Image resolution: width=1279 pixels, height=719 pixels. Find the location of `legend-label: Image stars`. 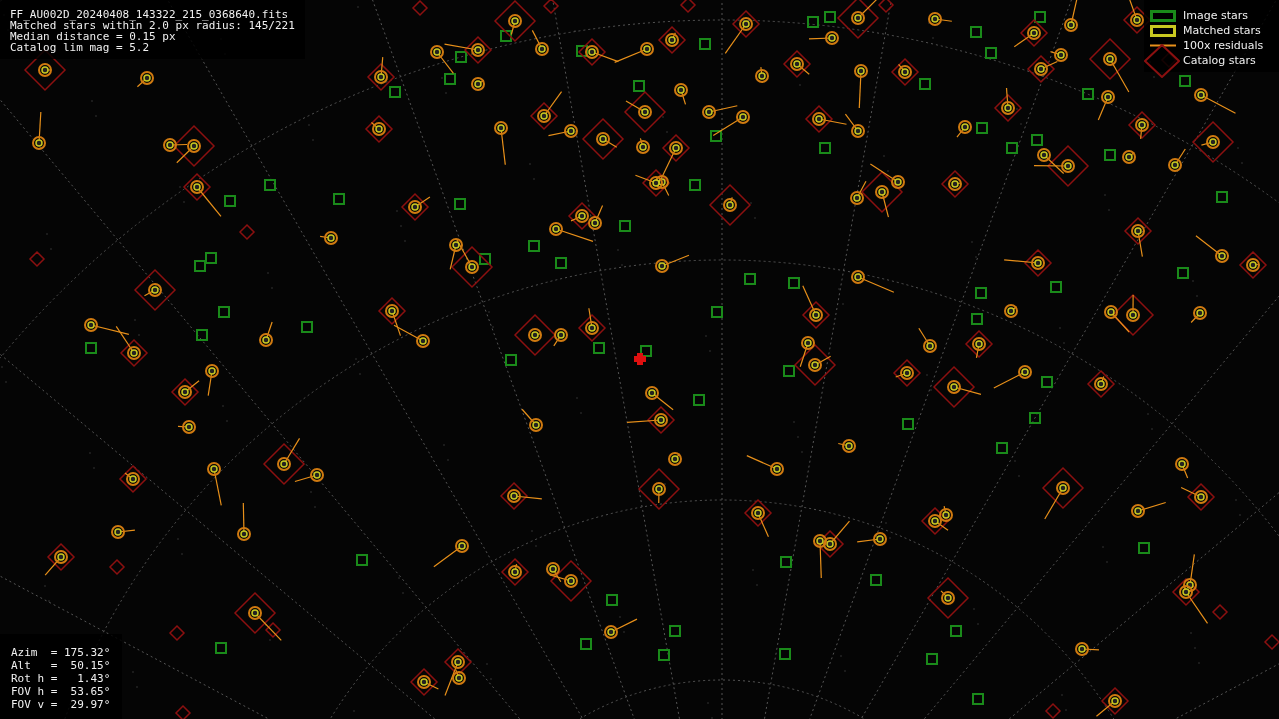

legend-label: Image stars is located at coordinates (1215, 15).